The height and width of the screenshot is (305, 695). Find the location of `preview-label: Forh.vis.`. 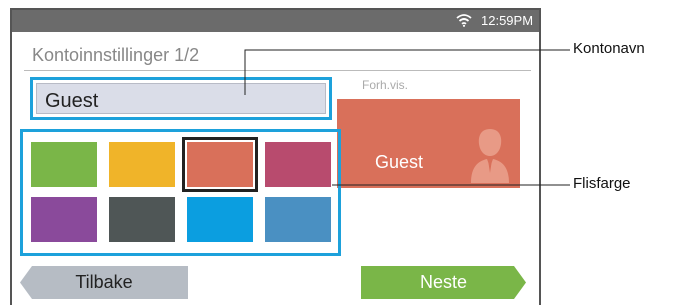

preview-label: Forh.vis. is located at coordinates (385, 85).